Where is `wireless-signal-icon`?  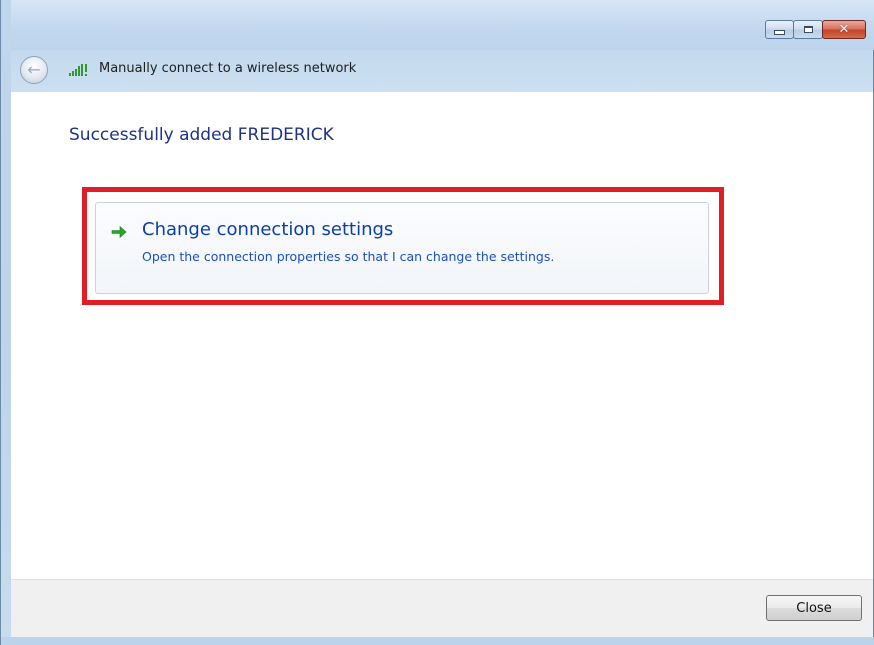
wireless-signal-icon is located at coordinates (78, 70).